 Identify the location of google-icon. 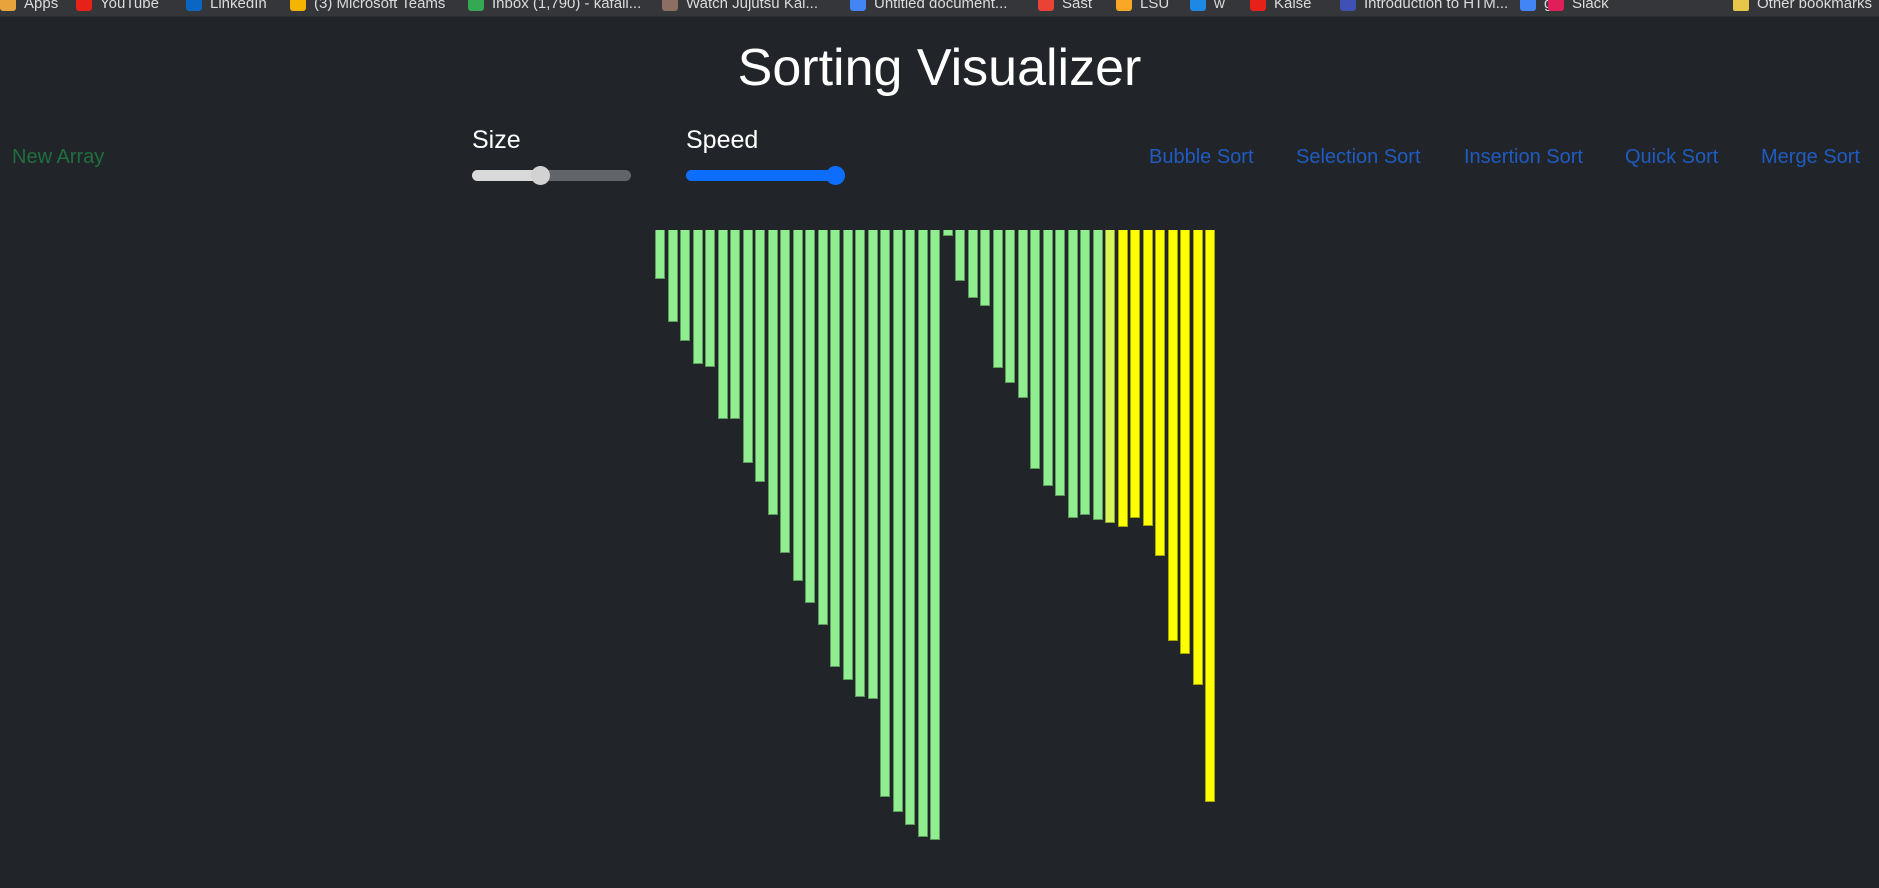
(1528, 5).